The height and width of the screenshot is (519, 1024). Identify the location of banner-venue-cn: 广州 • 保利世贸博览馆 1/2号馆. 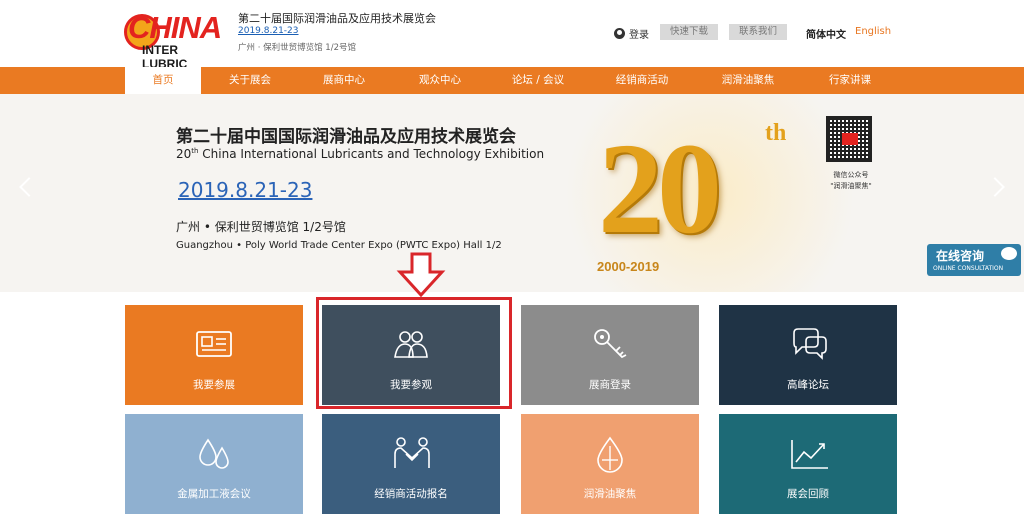
(261, 227).